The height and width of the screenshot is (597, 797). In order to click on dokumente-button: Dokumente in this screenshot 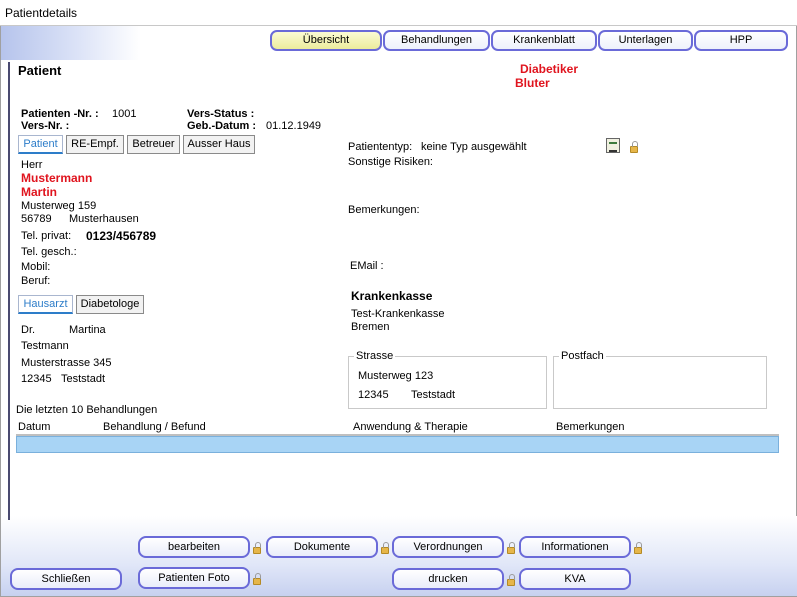, I will do `click(322, 547)`.